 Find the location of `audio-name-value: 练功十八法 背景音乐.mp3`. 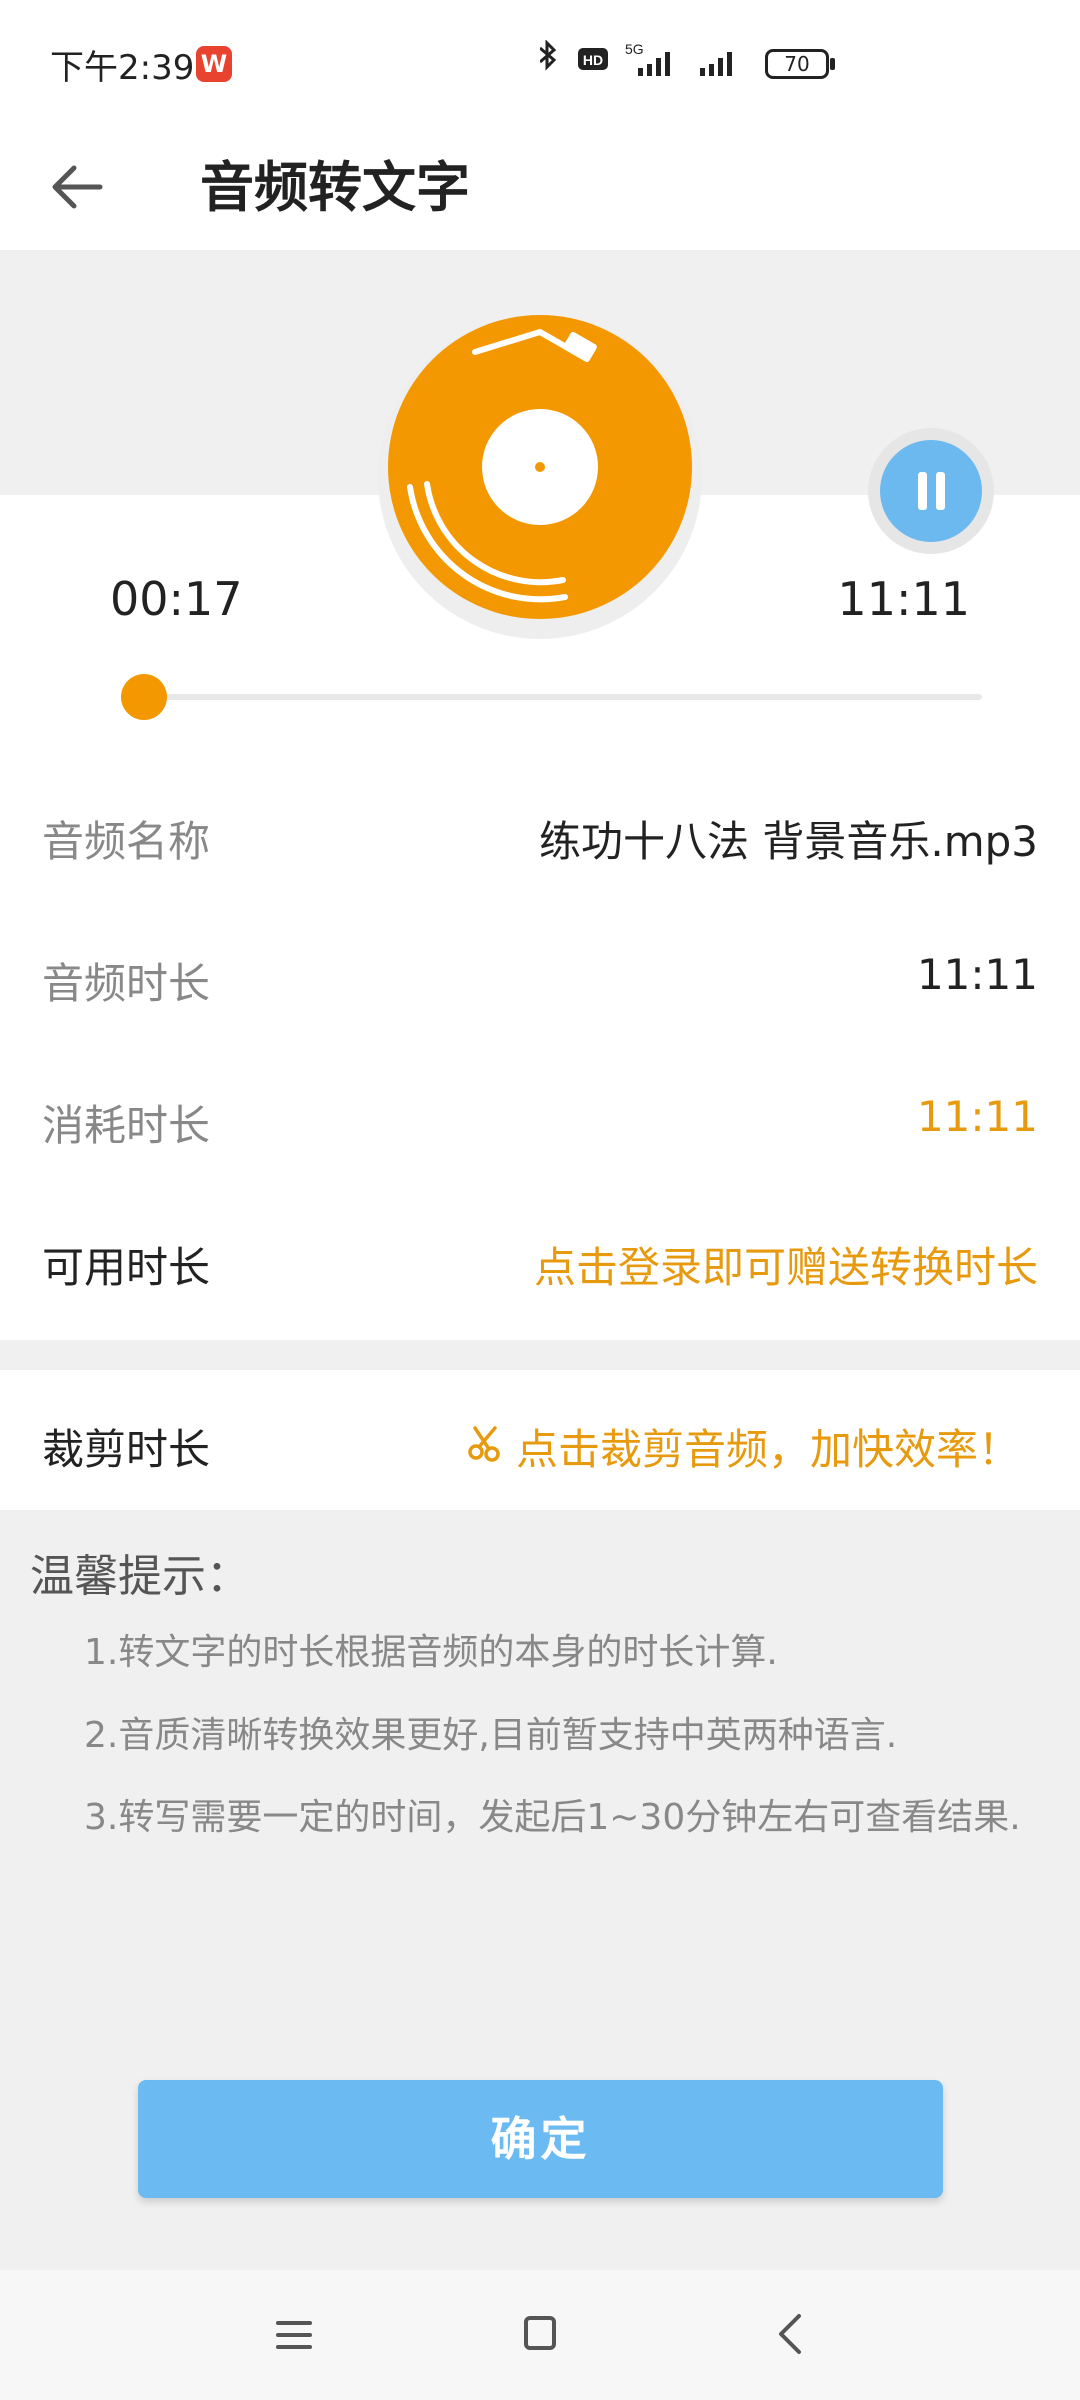

audio-name-value: 练功十八法 背景音乐.mp3 is located at coordinates (788, 841).